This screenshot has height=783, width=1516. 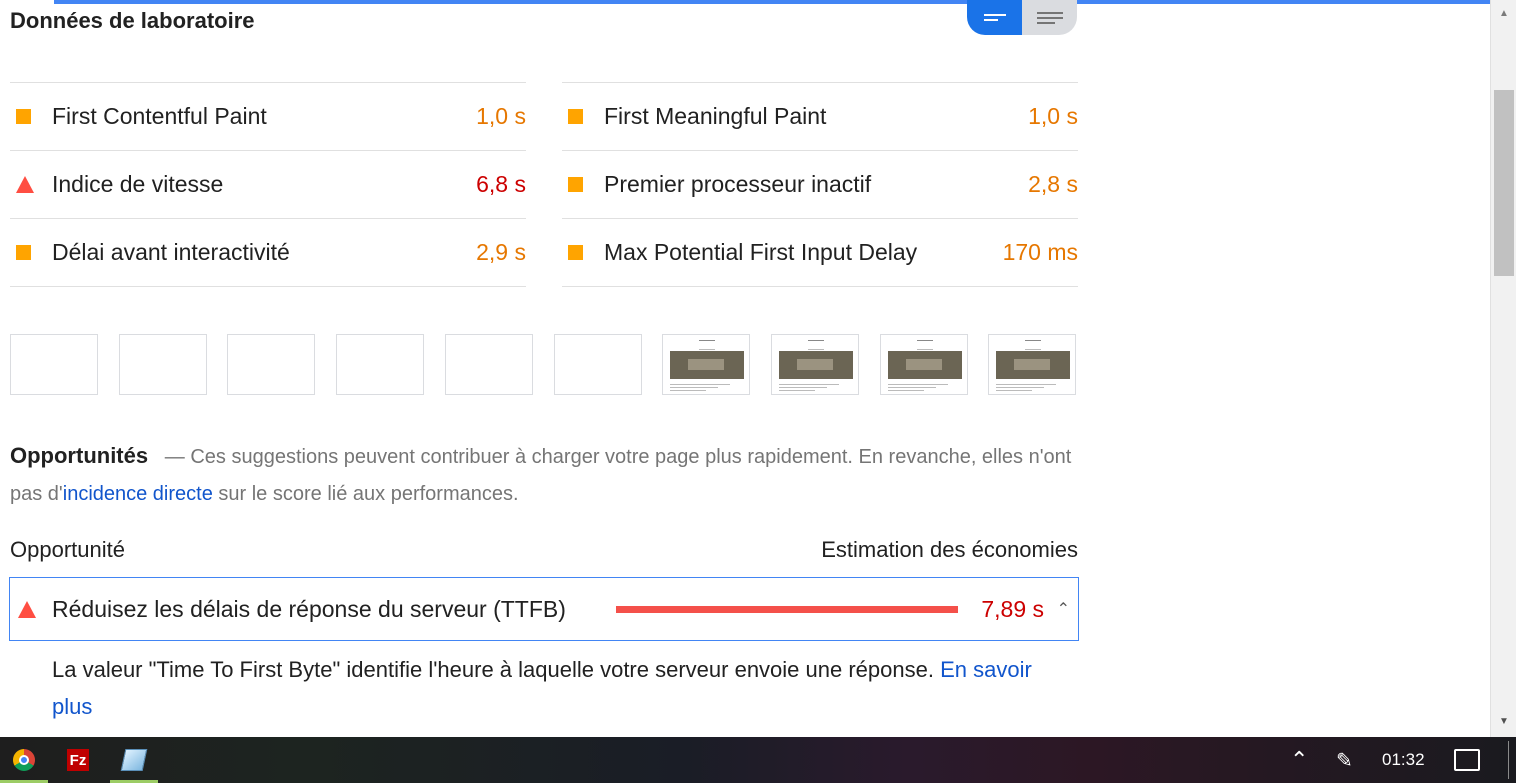 What do you see at coordinates (1040, 252) in the screenshot?
I see `metric-value: 170 ms` at bounding box center [1040, 252].